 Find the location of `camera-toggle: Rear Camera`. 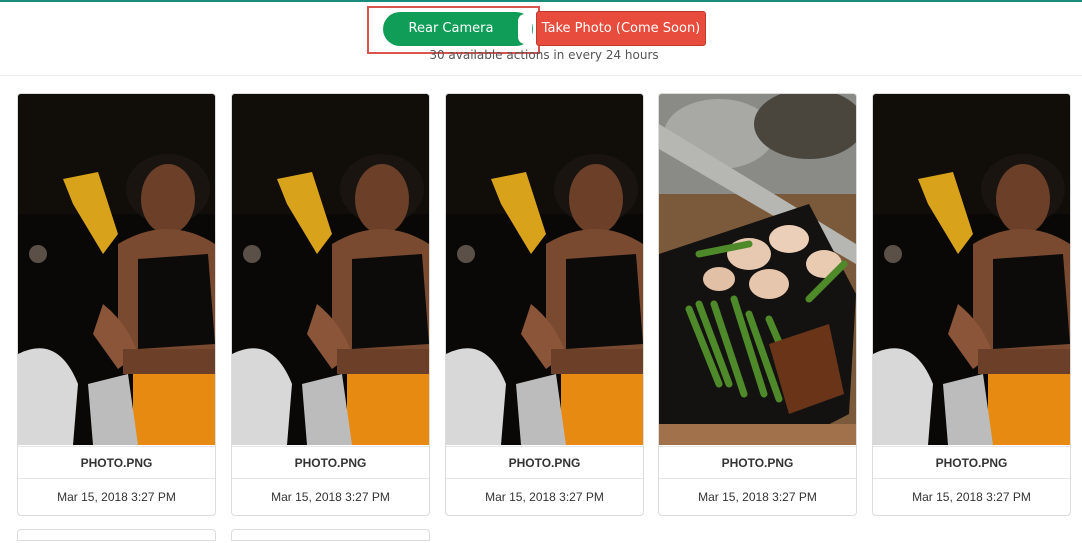

camera-toggle: Rear Camera is located at coordinates (458, 29).